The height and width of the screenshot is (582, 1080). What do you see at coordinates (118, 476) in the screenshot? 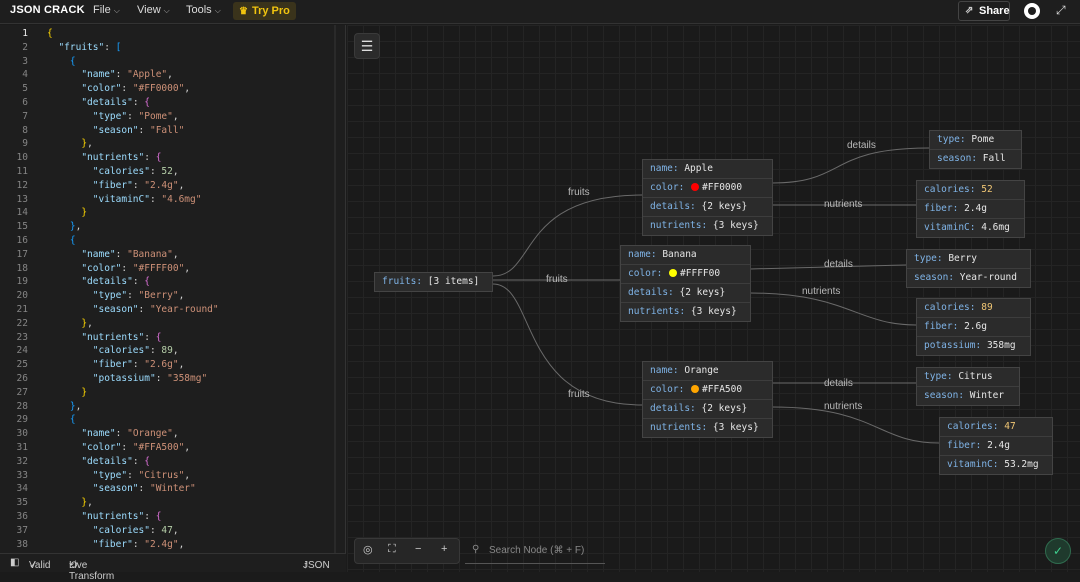
I see `code-line: "type": "Citrus",` at bounding box center [118, 476].